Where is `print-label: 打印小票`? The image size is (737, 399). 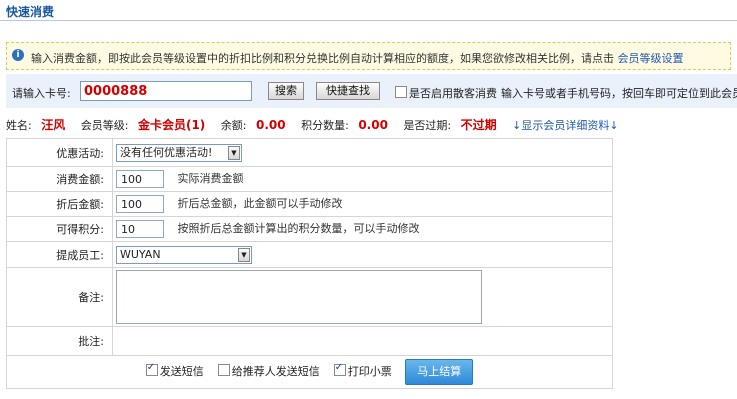
print-label: 打印小票 is located at coordinates (369, 371).